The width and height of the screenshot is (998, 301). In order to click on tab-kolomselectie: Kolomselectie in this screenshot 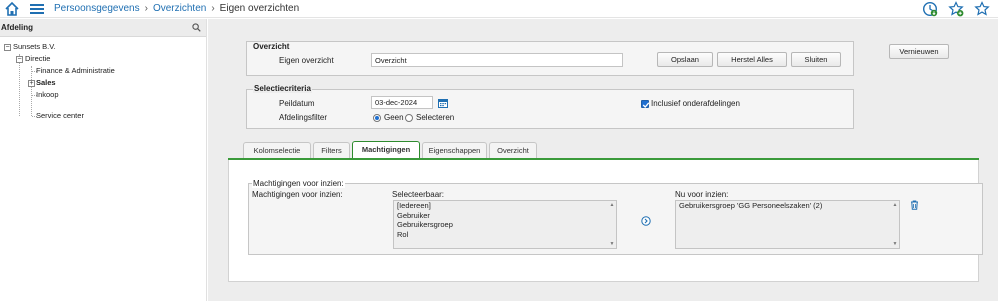, I will do `click(277, 150)`.